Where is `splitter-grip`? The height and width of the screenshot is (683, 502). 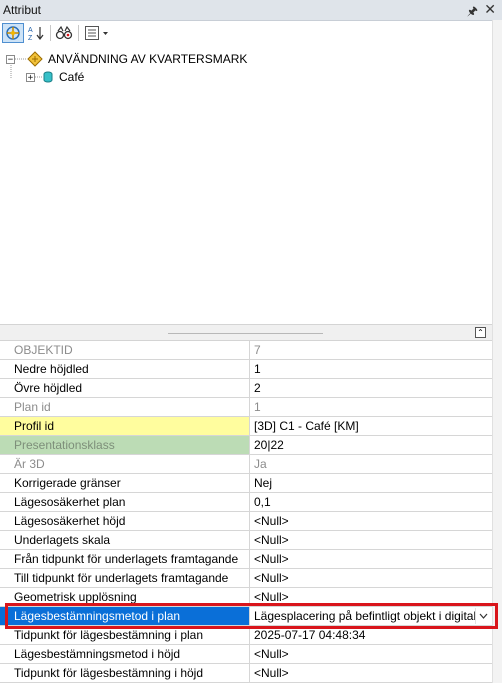
splitter-grip is located at coordinates (245, 333).